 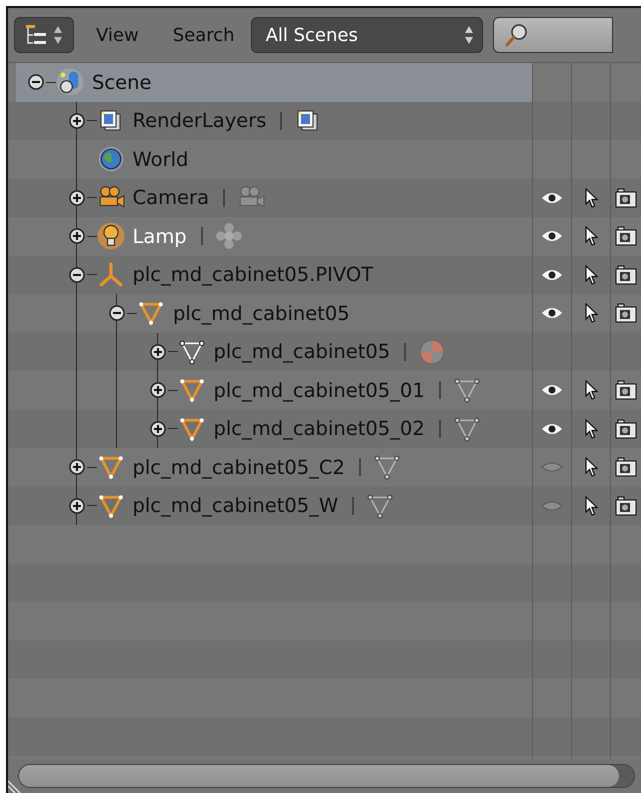 I want to click on menu-item: Search, so click(x=203, y=35).